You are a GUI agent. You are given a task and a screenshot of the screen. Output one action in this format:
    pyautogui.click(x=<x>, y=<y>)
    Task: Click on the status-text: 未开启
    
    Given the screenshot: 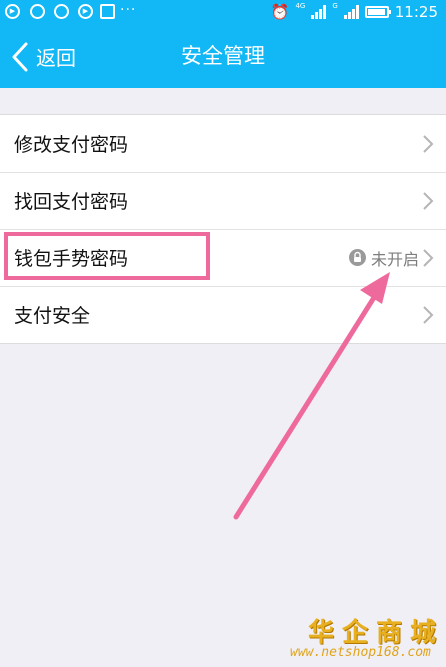 What is the action you would take?
    pyautogui.click(x=394, y=259)
    